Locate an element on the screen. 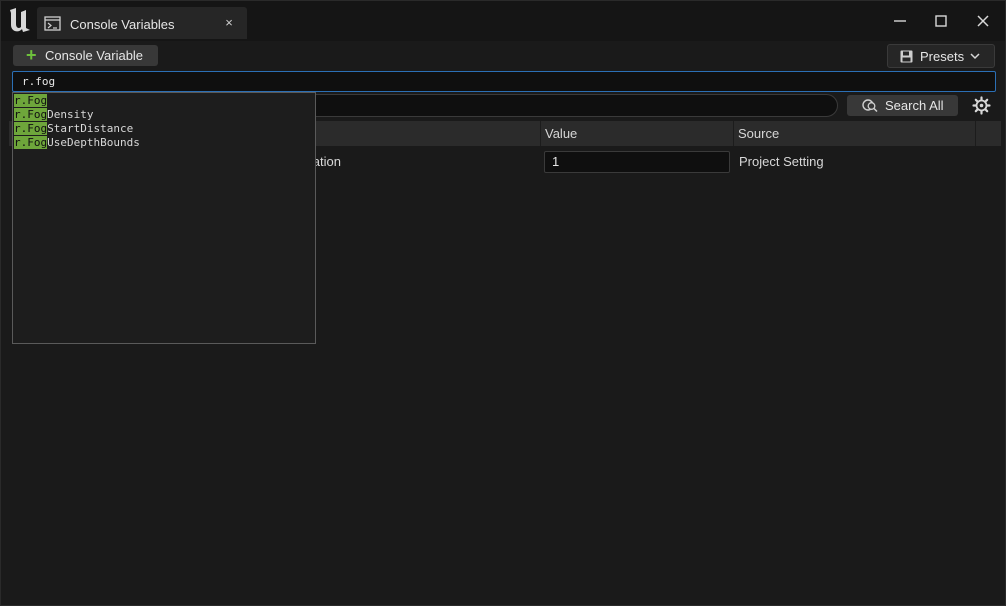 This screenshot has height=606, width=1006. autocomplete-item: r.Fog is located at coordinates (31, 101).